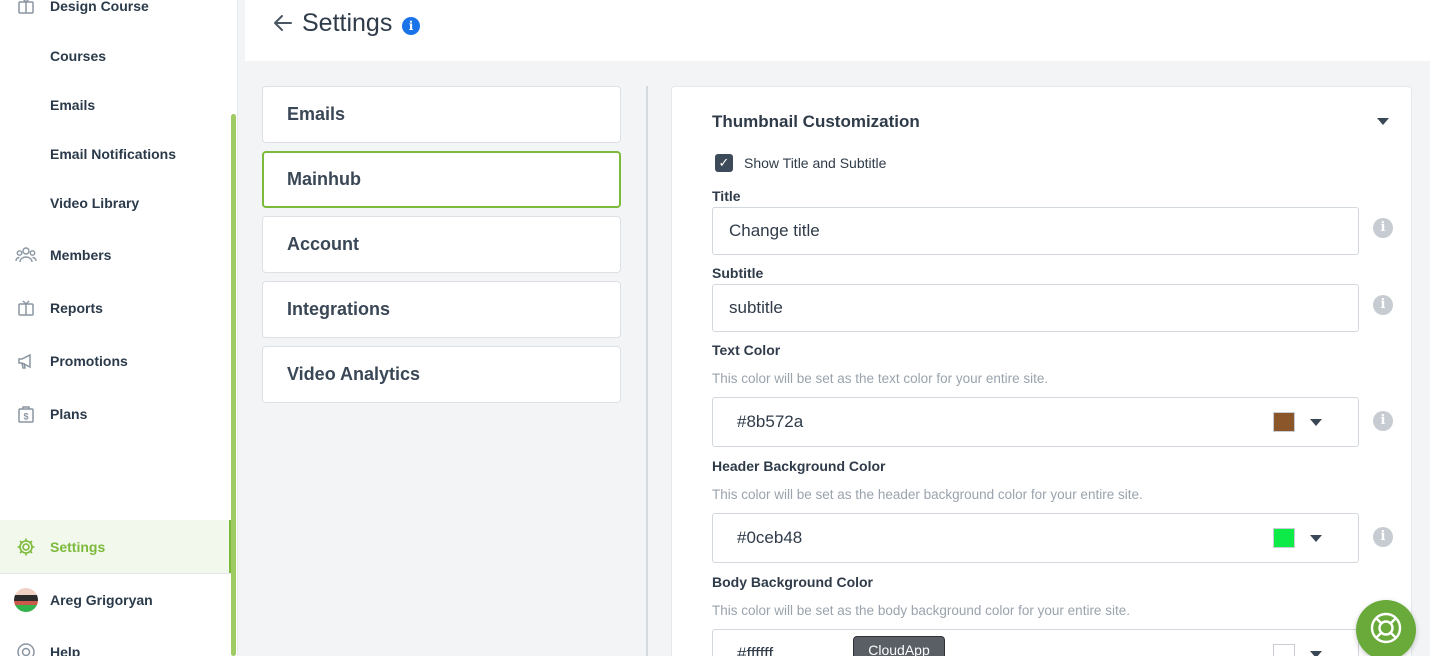 This screenshot has width=1430, height=656. What do you see at coordinates (339, 309) in the screenshot?
I see `tab-label: Integrations` at bounding box center [339, 309].